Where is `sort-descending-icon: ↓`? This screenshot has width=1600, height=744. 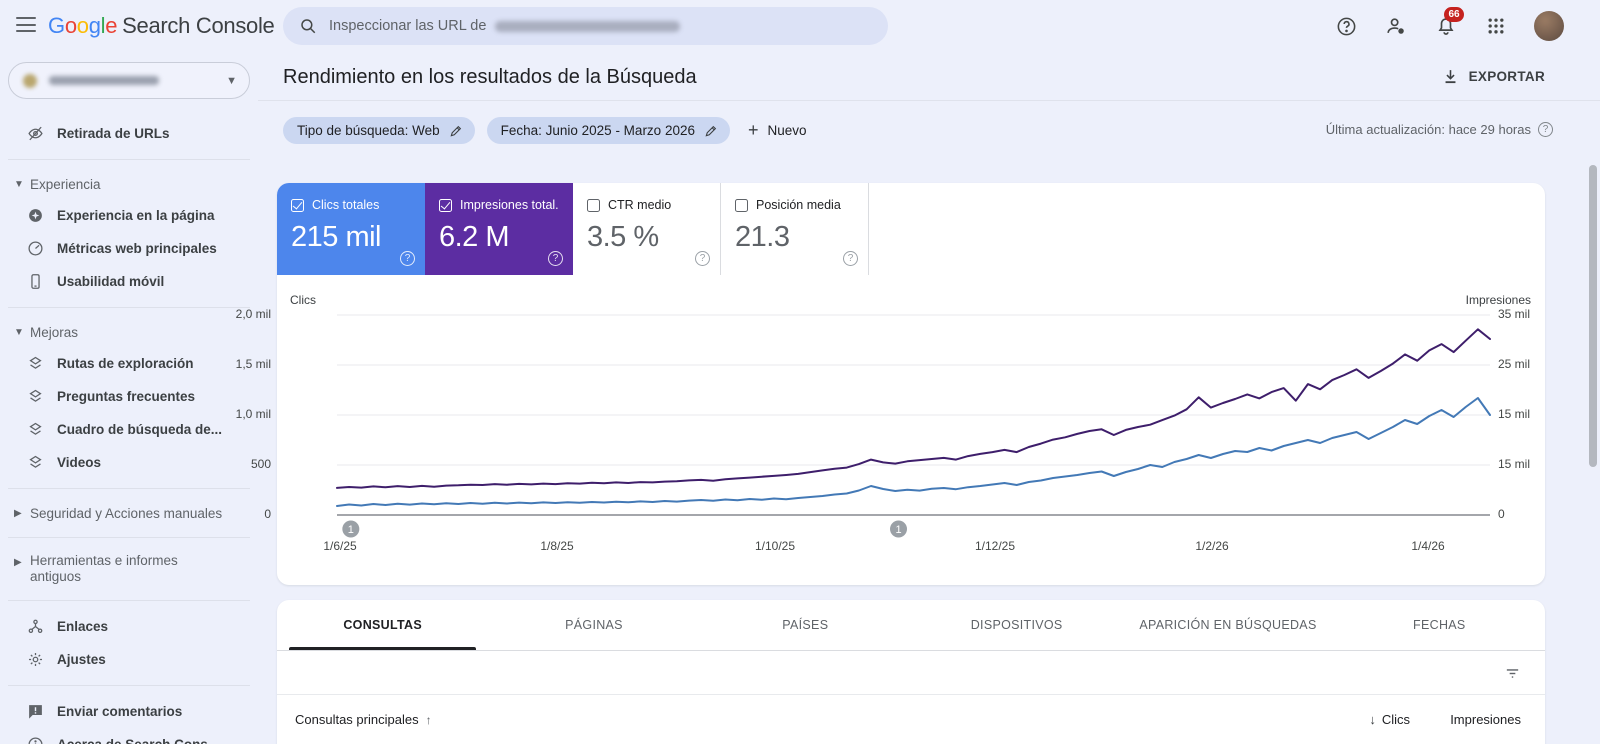 sort-descending-icon: ↓ is located at coordinates (1372, 719).